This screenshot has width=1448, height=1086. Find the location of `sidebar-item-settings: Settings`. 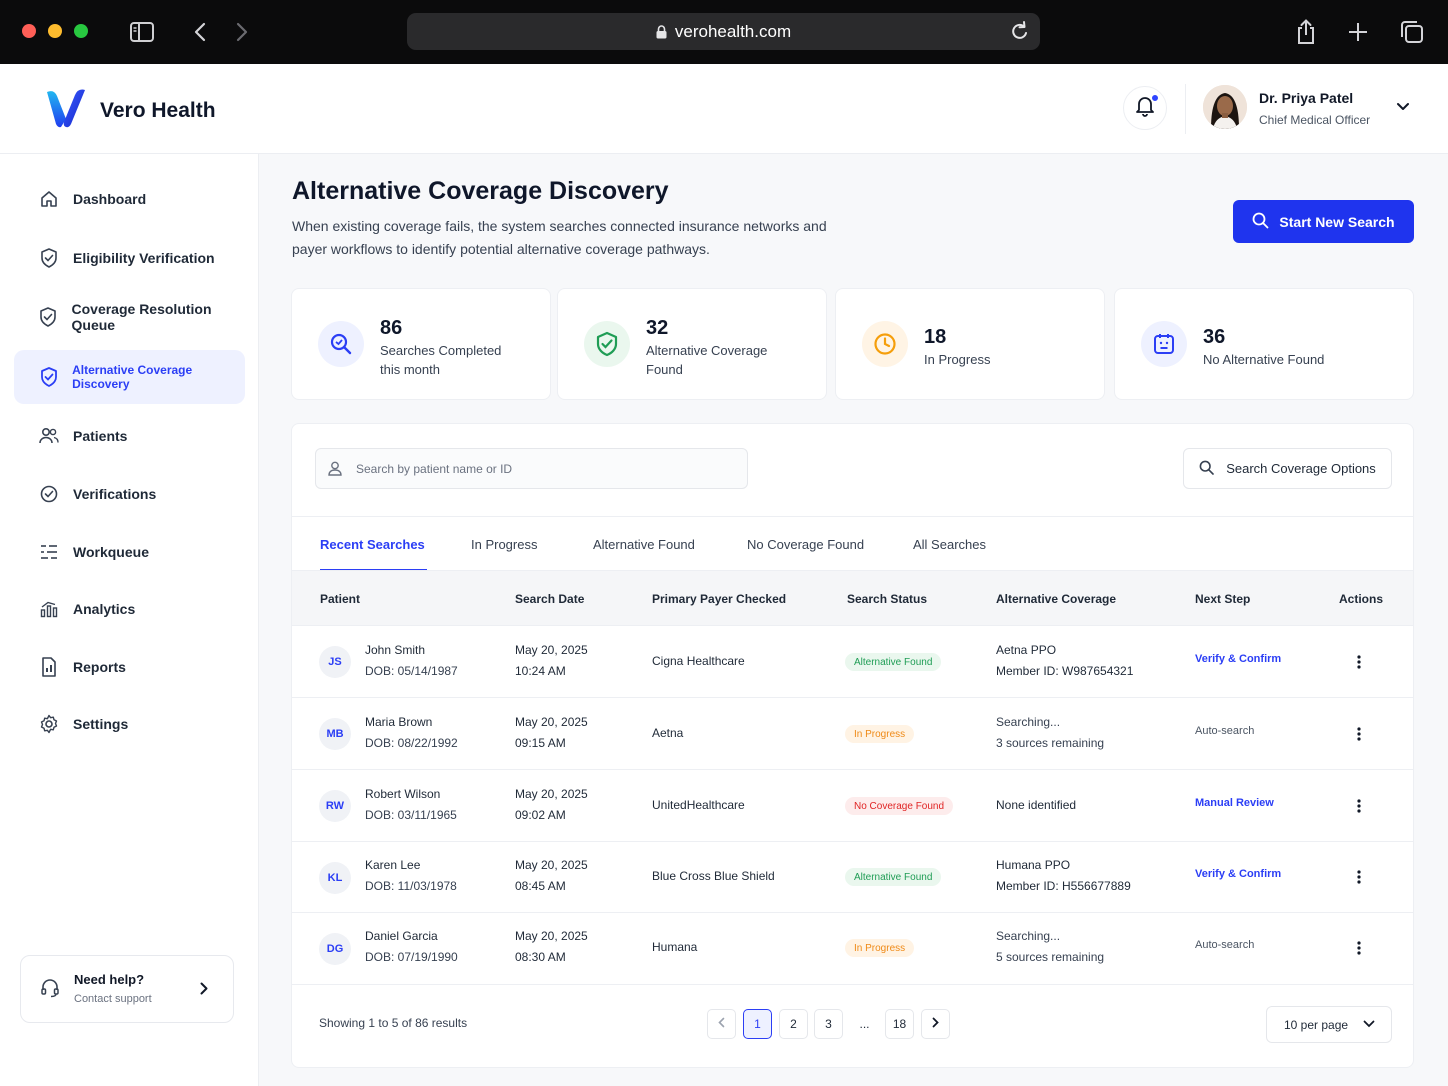

sidebar-item-settings: Settings is located at coordinates (129, 724).